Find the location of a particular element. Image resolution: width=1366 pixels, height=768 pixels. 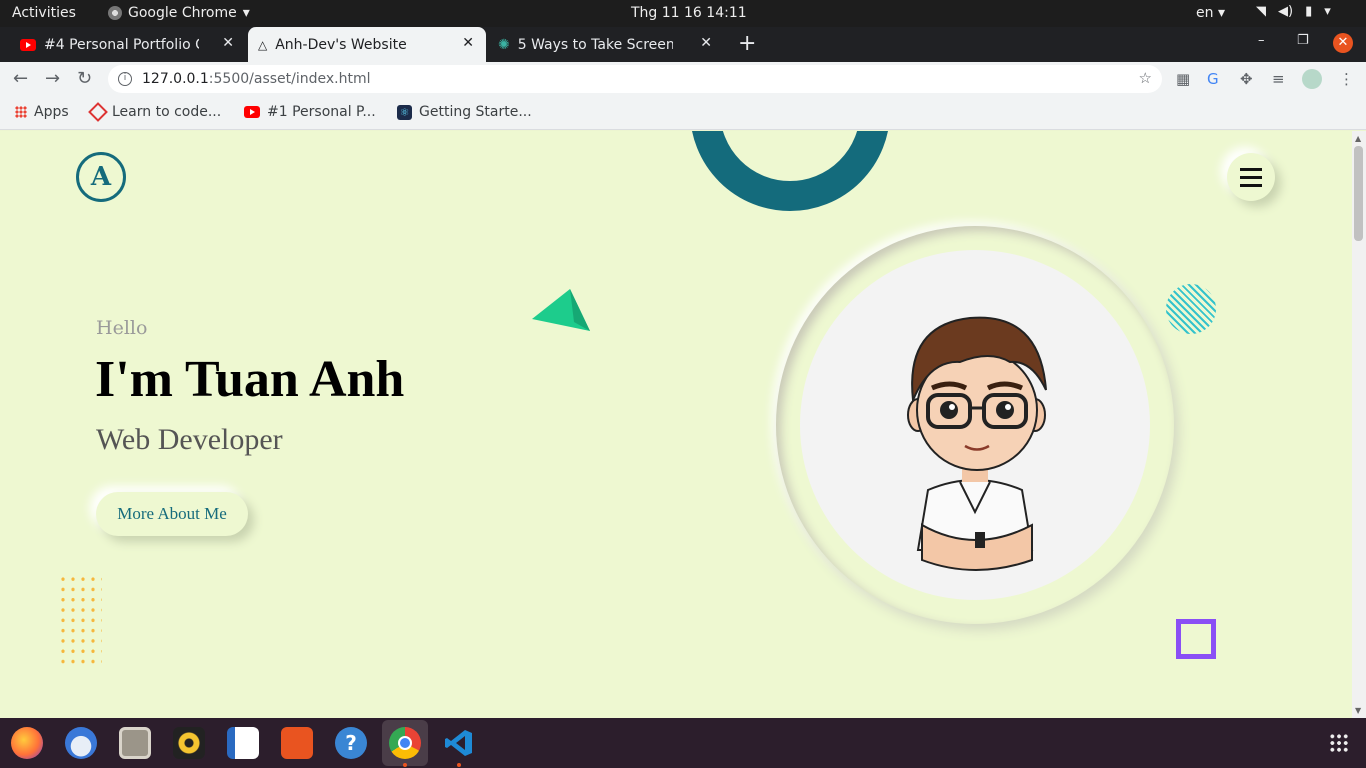

site-info-icon: i is located at coordinates (125, 79).